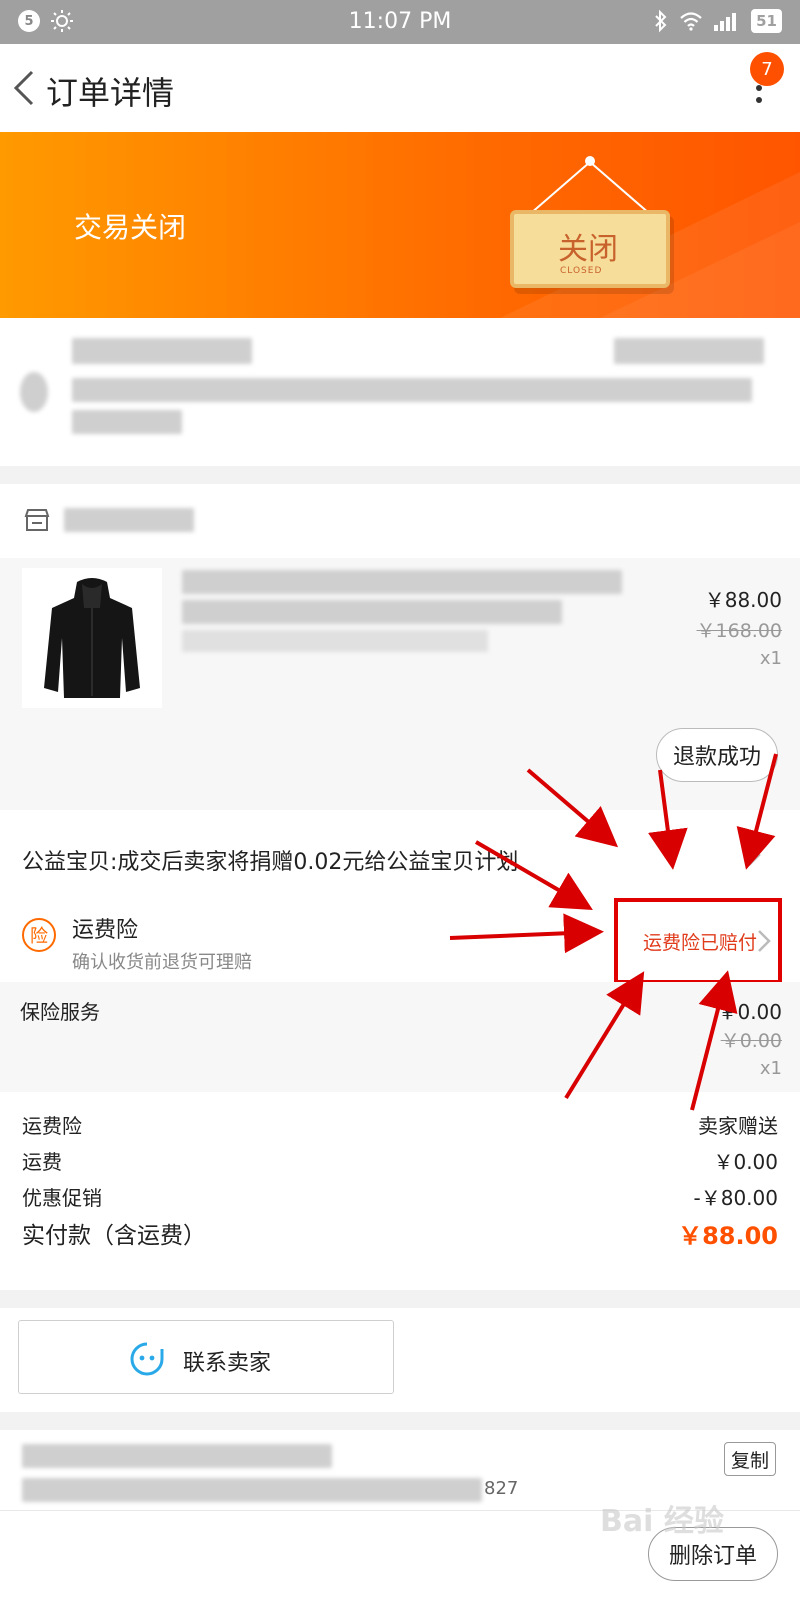 This screenshot has height=1600, width=800. Describe the element at coordinates (749, 1012) in the screenshot. I see `service-price: ￥0.00` at that location.